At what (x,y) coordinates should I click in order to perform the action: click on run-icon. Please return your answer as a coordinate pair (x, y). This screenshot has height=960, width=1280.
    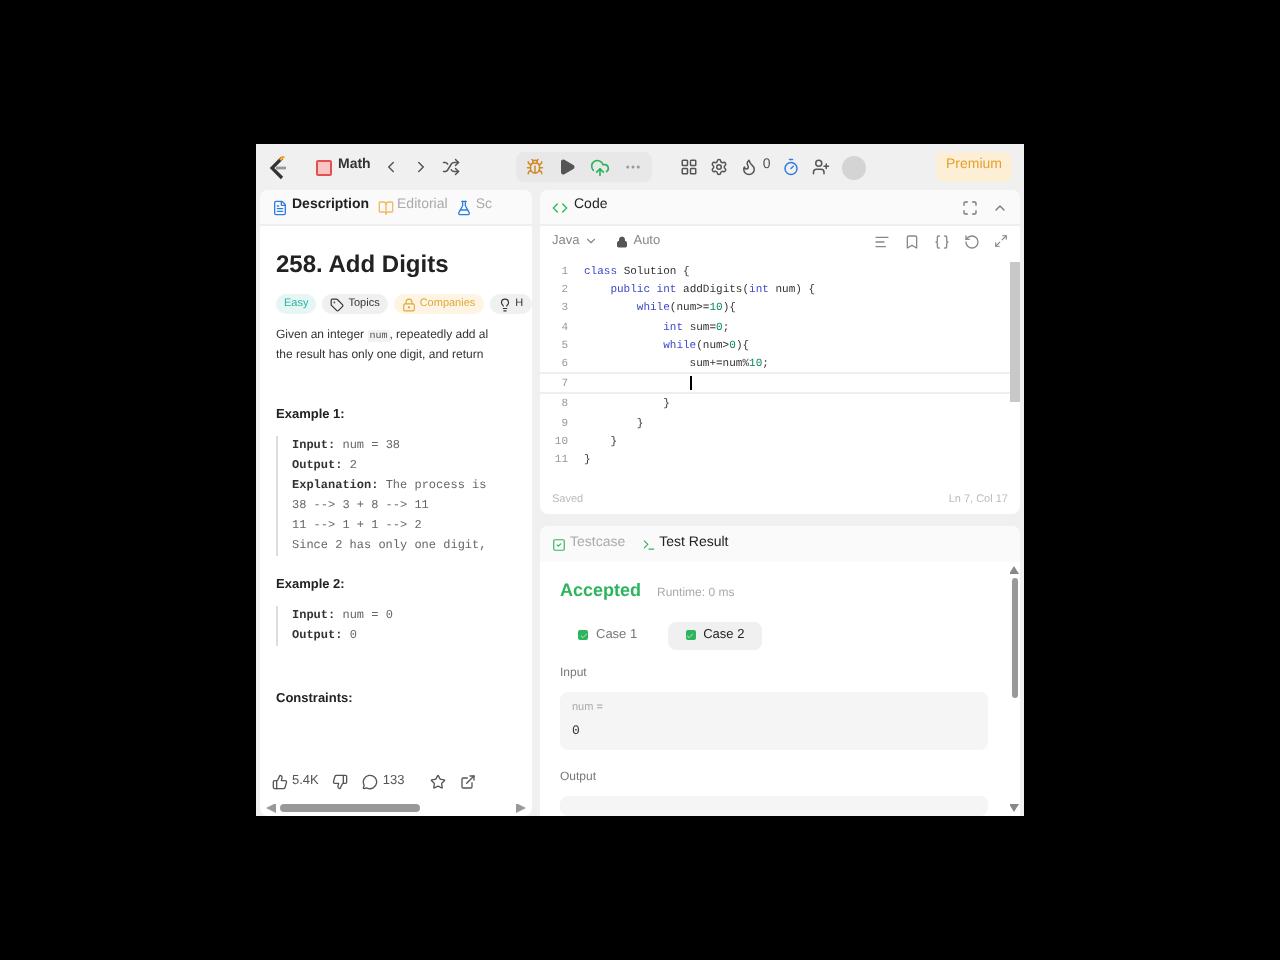
    Looking at the image, I should click on (567, 167).